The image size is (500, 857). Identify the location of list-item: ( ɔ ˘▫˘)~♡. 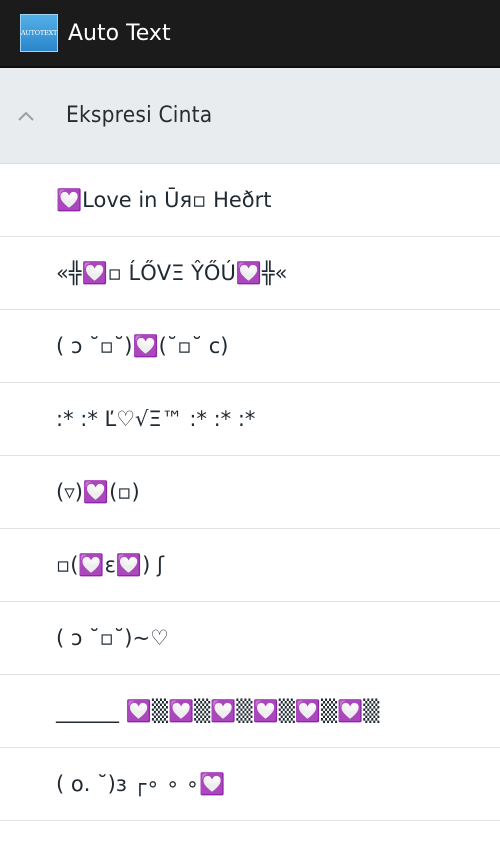
(250, 638).